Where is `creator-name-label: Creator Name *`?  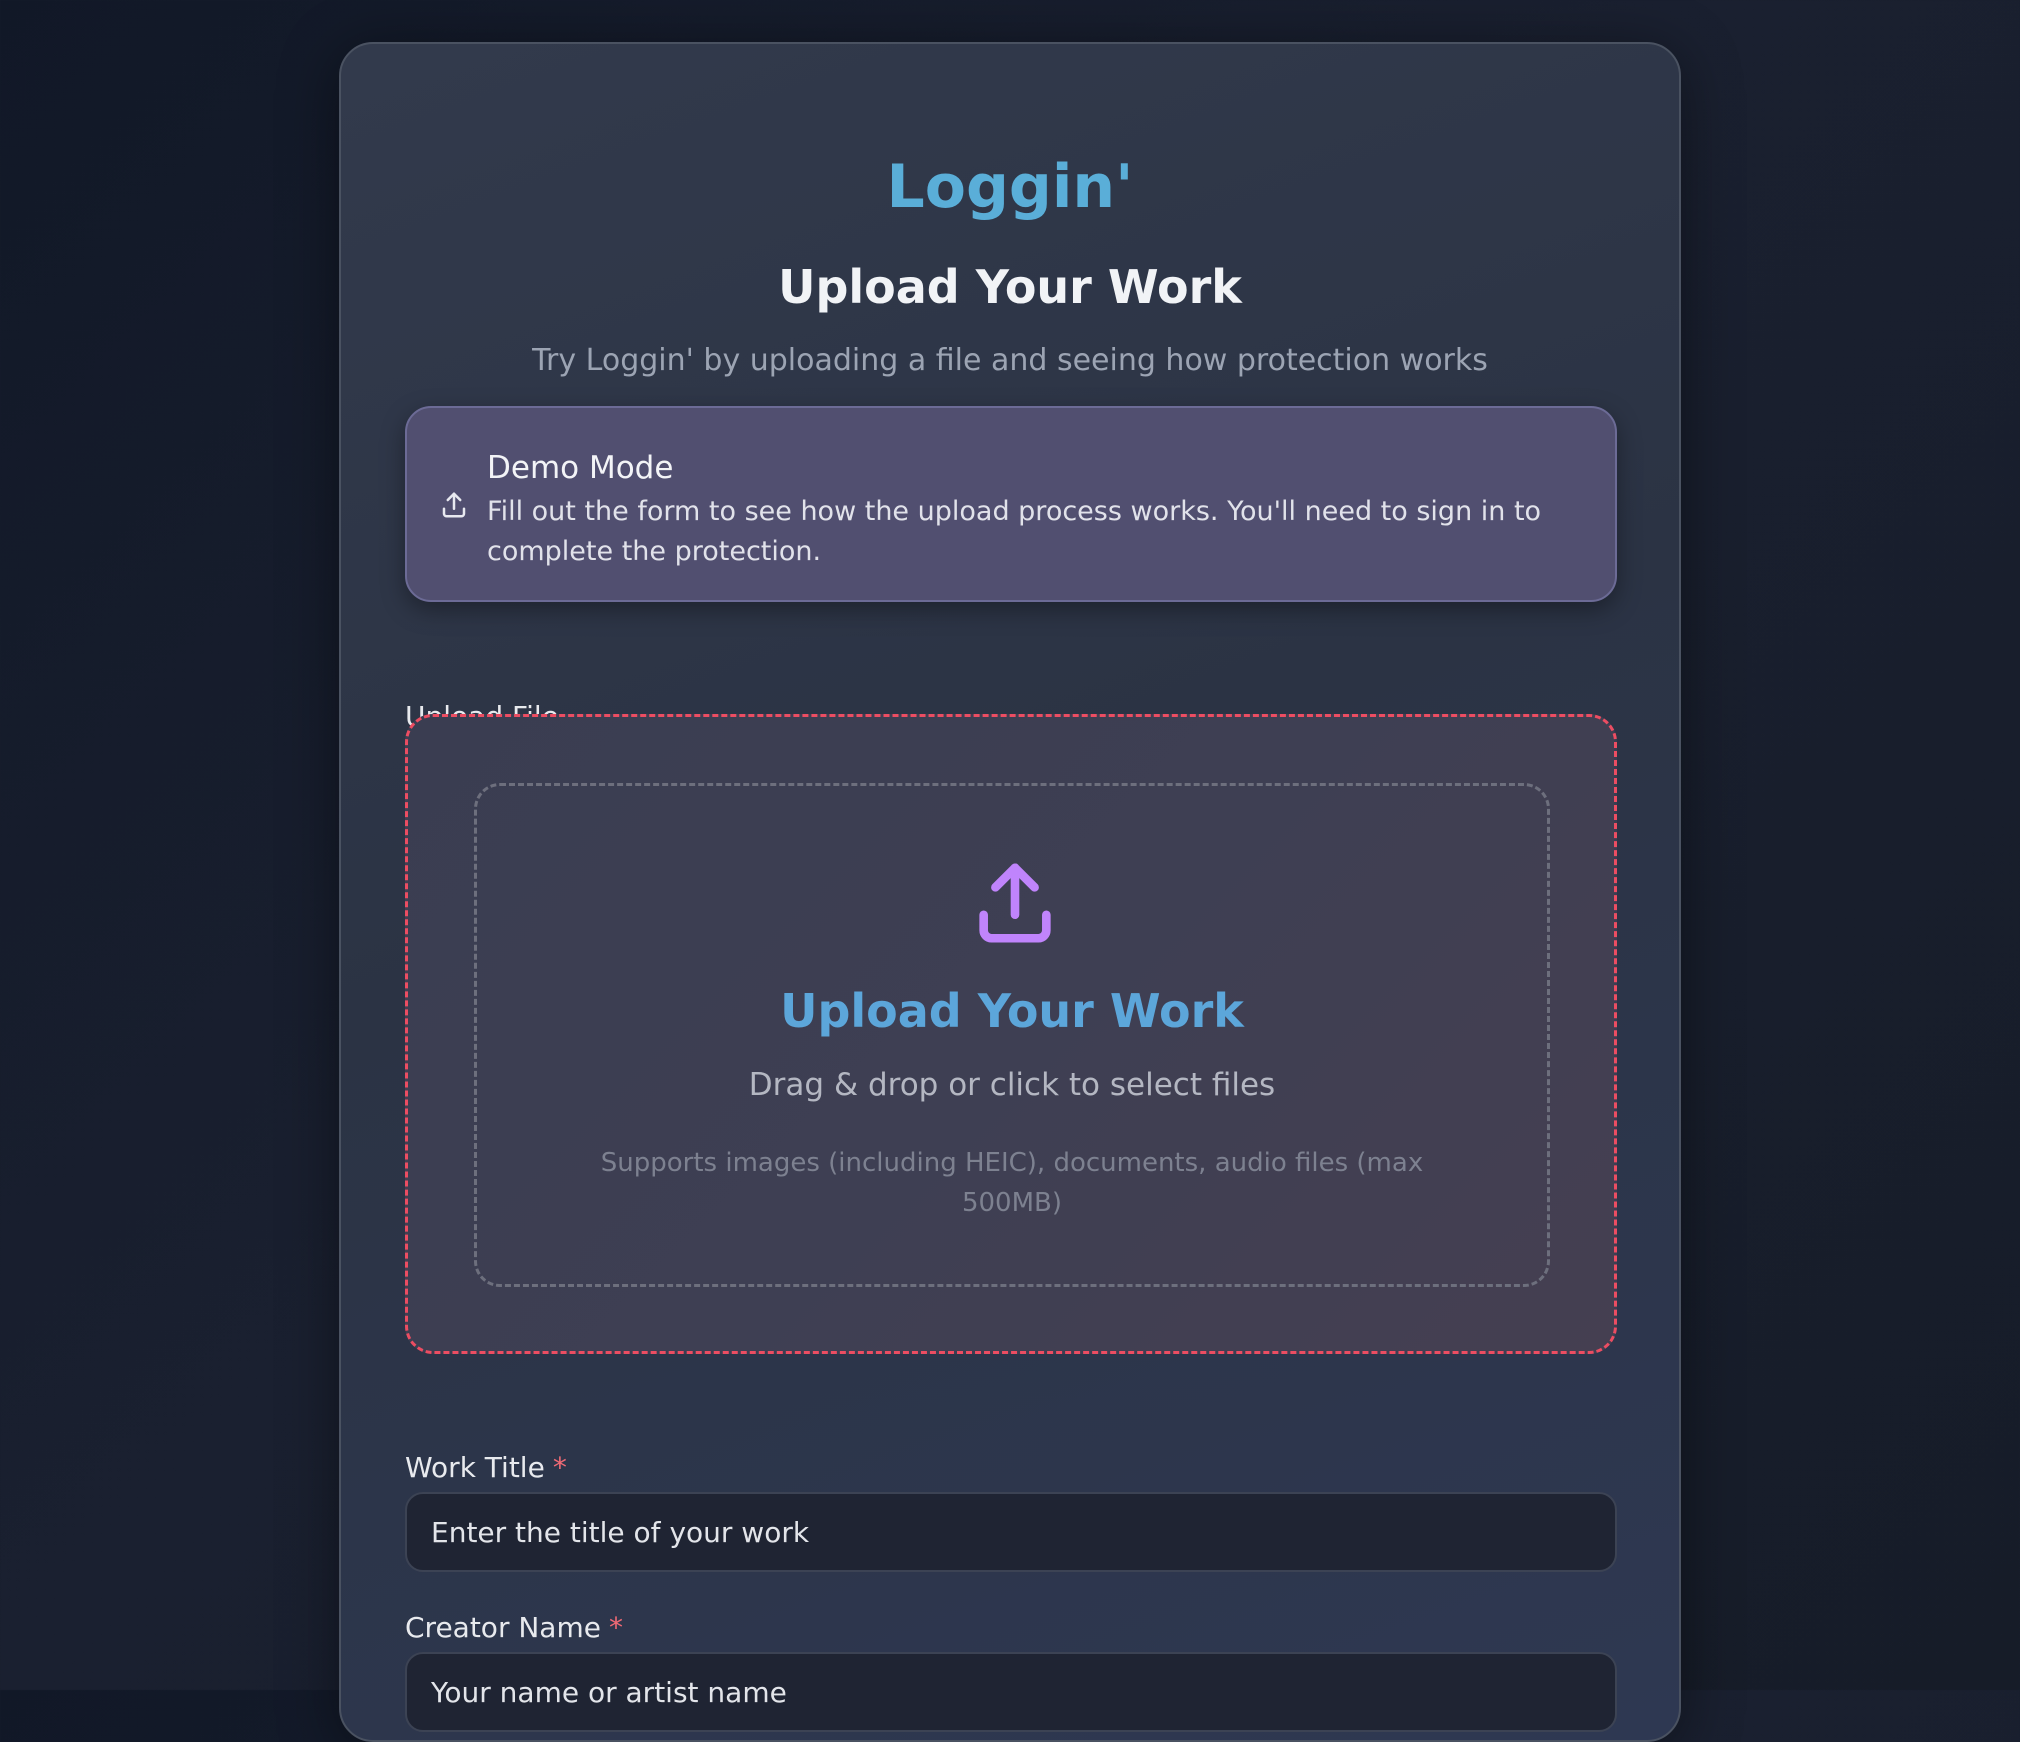 creator-name-label: Creator Name * is located at coordinates (514, 1628).